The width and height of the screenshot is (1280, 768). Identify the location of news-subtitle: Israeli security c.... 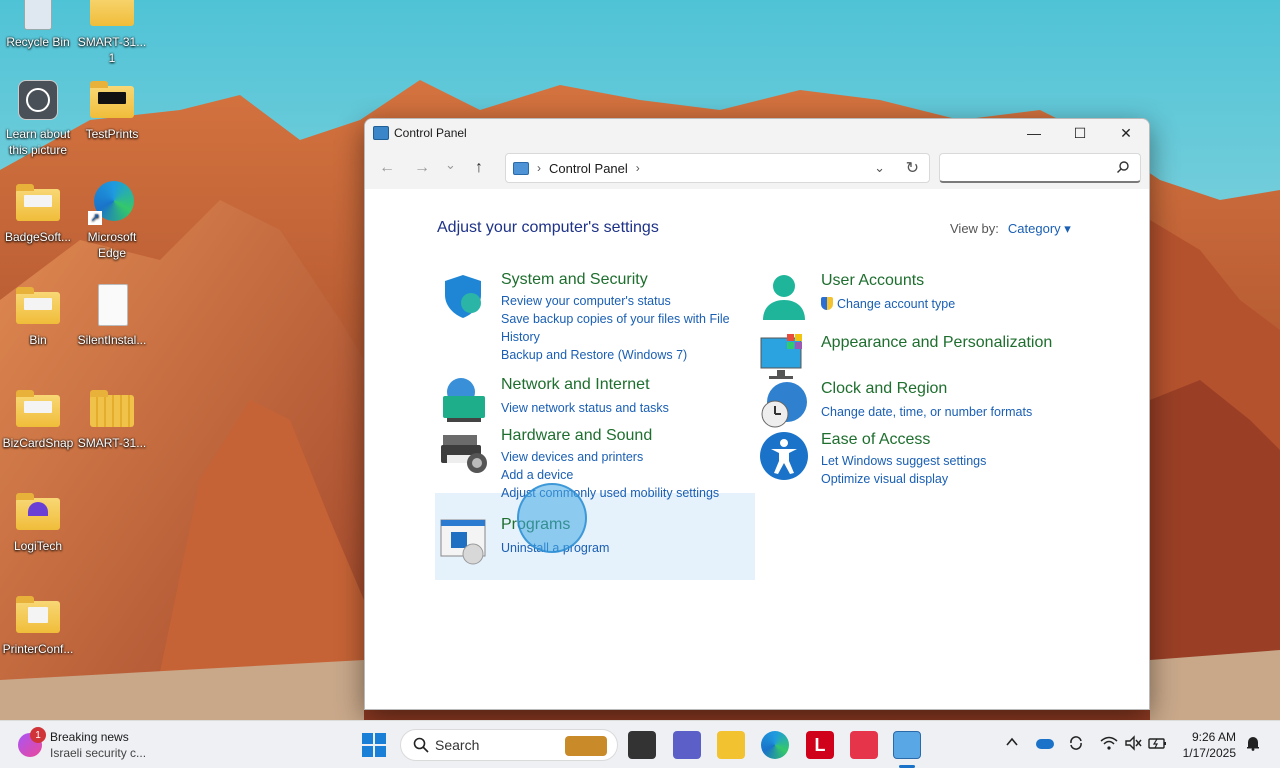
(98, 753).